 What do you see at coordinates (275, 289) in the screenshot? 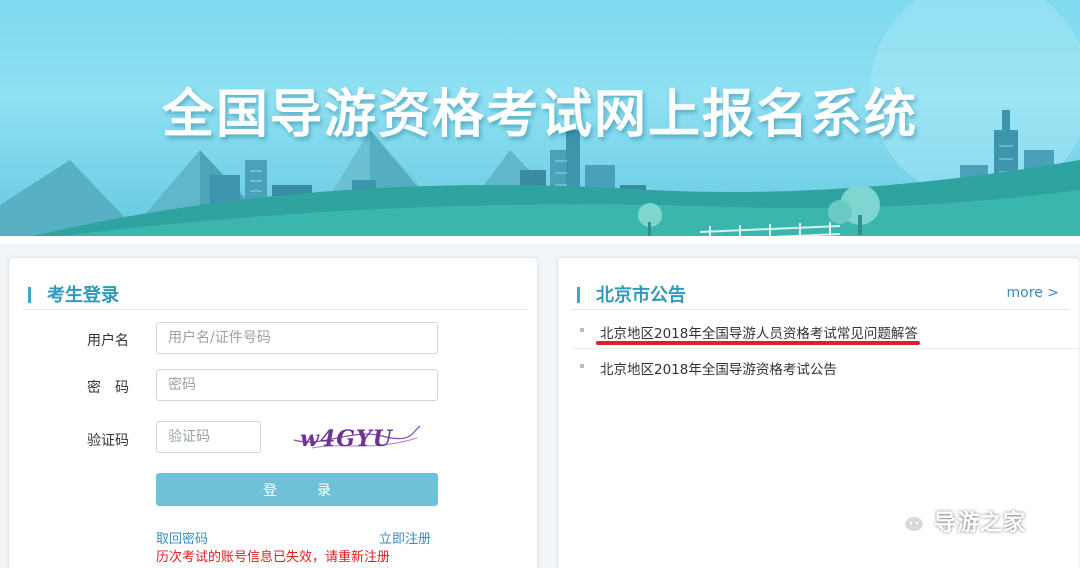
I see `login-panel-header: 考生登录` at bounding box center [275, 289].